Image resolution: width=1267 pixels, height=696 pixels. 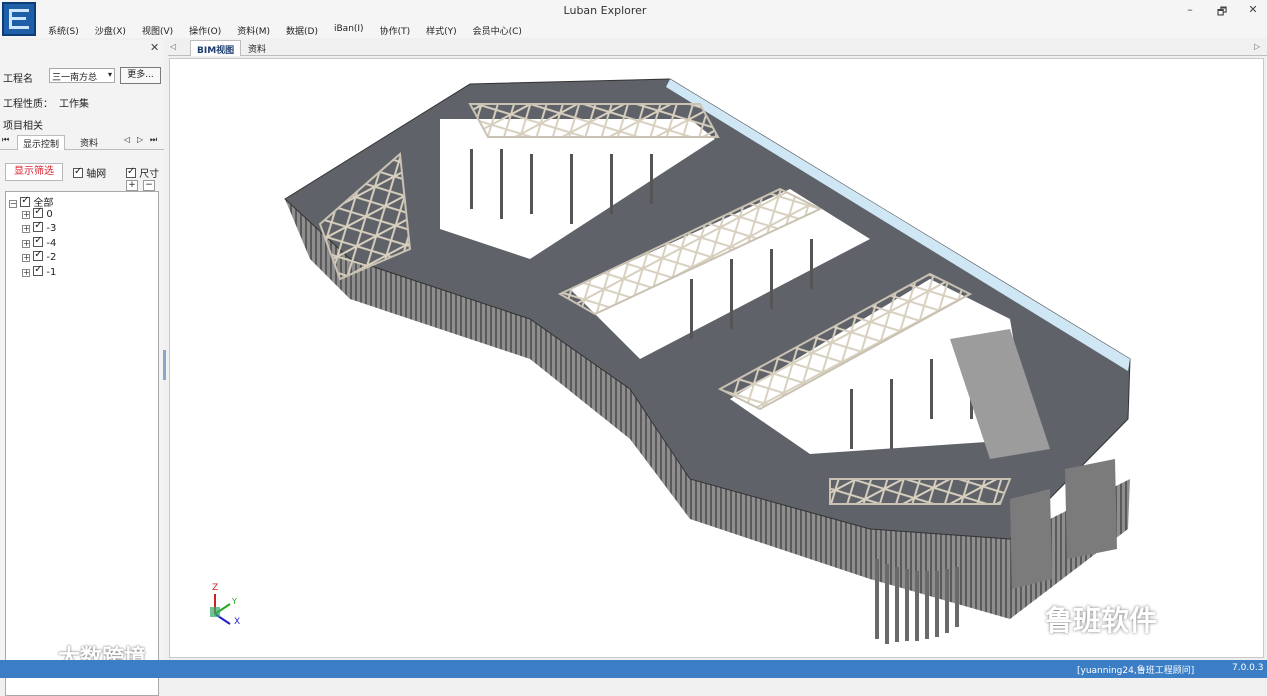 What do you see at coordinates (302, 30) in the screenshot?
I see `menu-data: 数据(D)` at bounding box center [302, 30].